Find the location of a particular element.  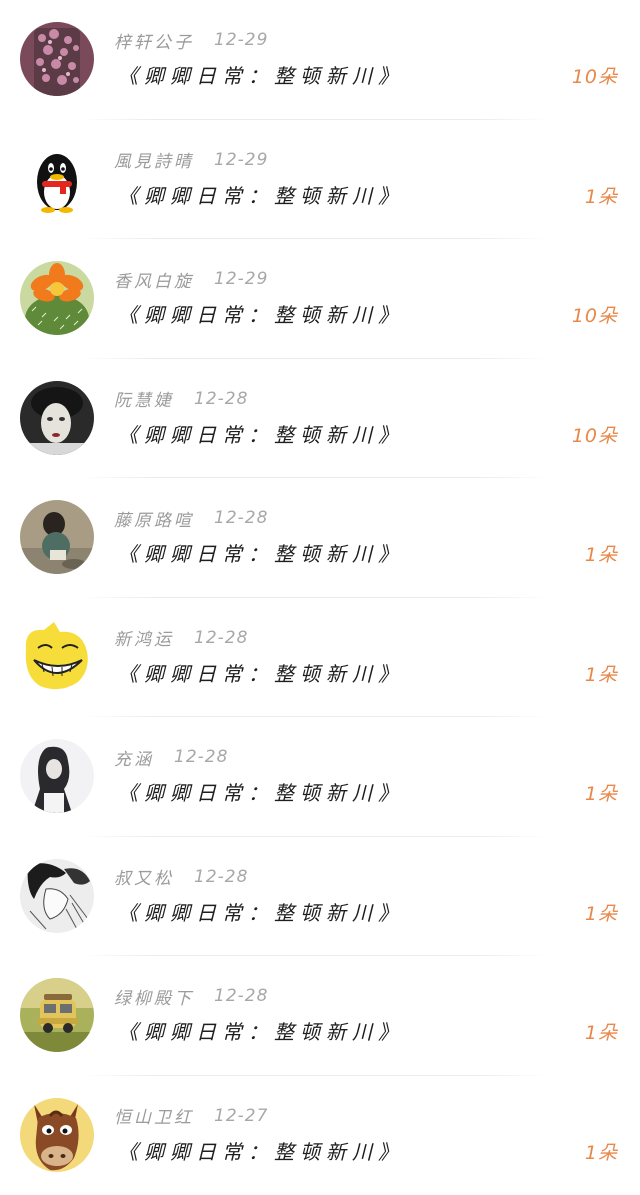

girl-silhouette-icon is located at coordinates (57, 776).